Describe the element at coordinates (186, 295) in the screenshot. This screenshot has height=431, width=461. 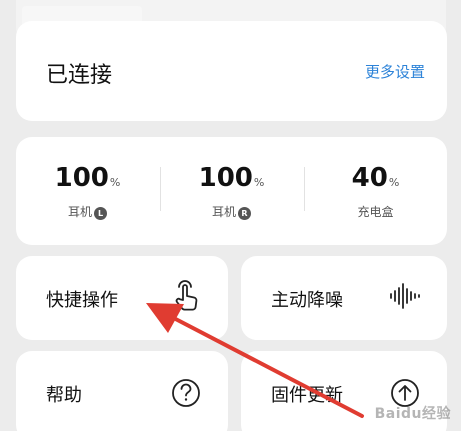
I see `tap-gesture-icon` at that location.